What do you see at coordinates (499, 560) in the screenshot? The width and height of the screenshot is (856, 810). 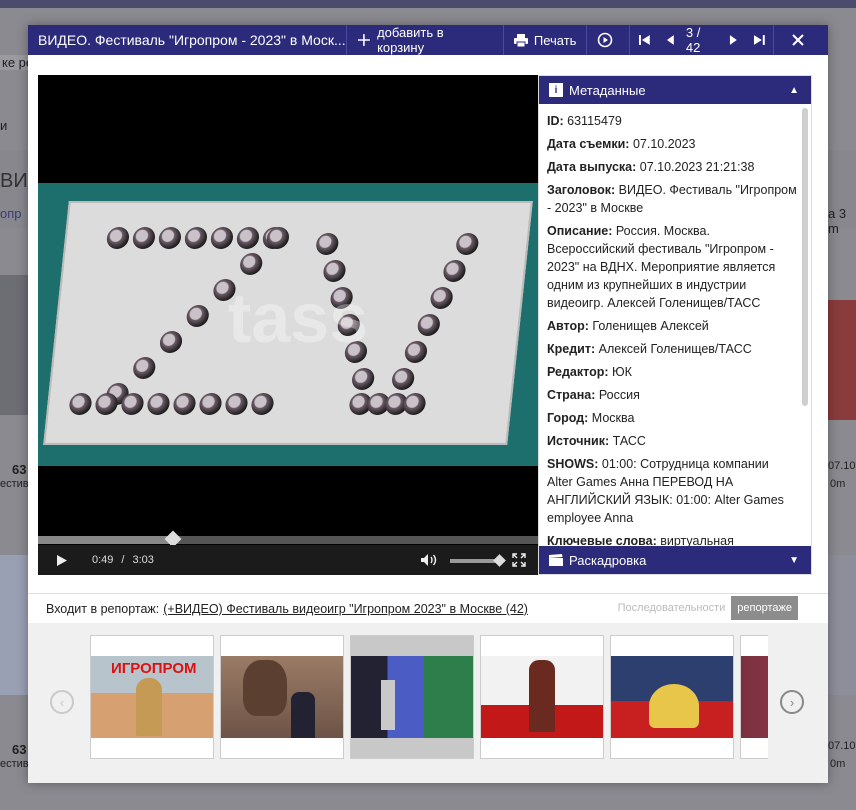 I see `volume-handle` at bounding box center [499, 560].